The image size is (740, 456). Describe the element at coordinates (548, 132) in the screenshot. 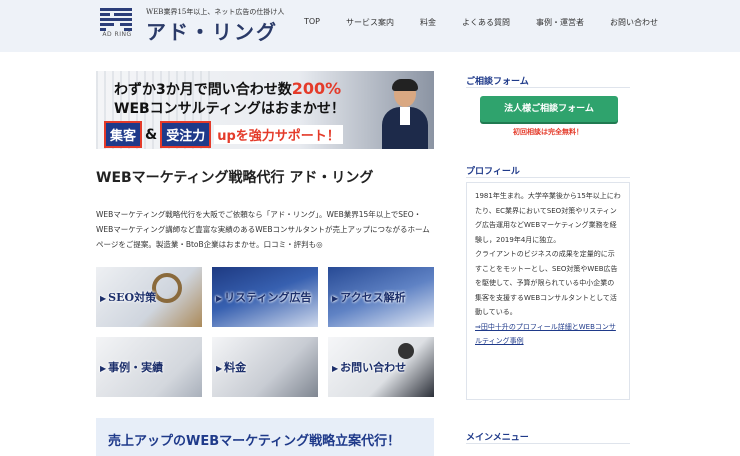

I see `consult-note: 初回相談は完全無料！` at that location.